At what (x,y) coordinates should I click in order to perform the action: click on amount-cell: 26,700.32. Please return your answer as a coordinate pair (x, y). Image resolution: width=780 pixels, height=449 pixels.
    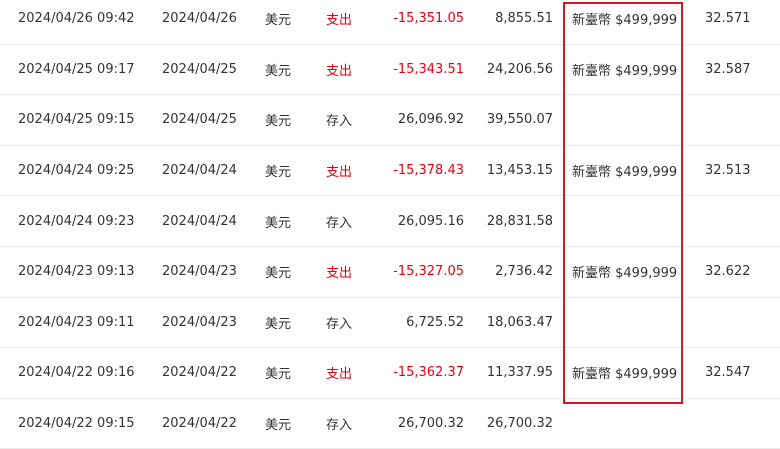
    Looking at the image, I should click on (430, 424).